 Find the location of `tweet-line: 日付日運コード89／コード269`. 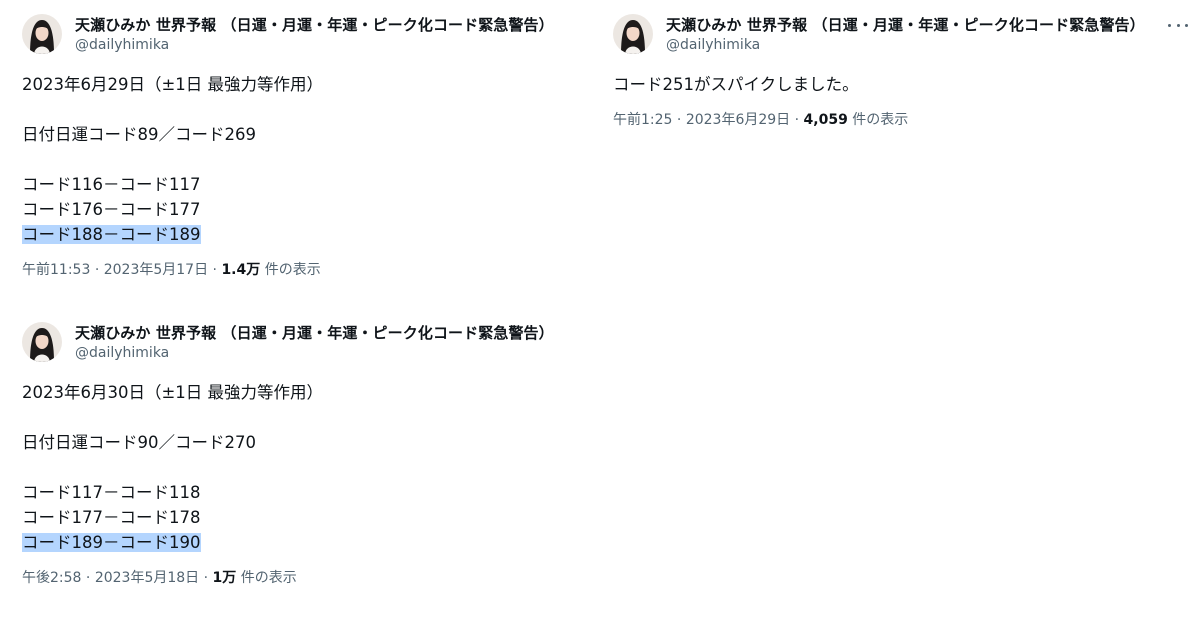

tweet-line: 日付日運コード89／コード269 is located at coordinates (139, 134).